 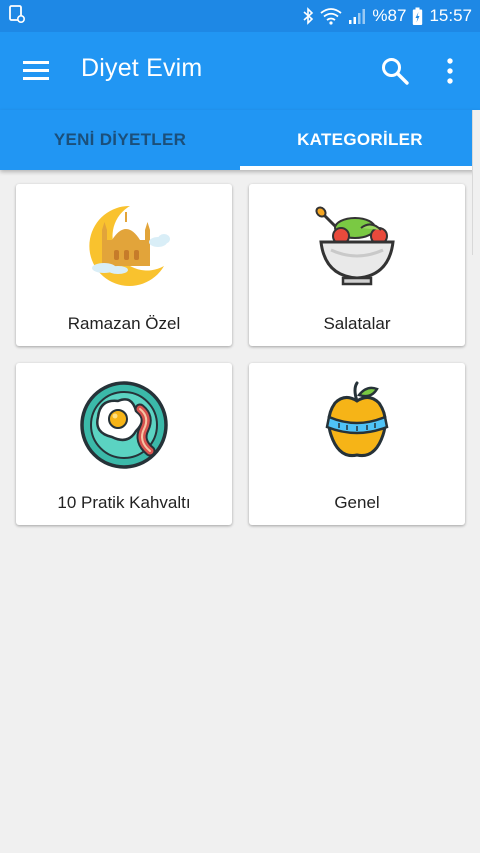 I want to click on salad-bowl-icon, so click(x=357, y=248).